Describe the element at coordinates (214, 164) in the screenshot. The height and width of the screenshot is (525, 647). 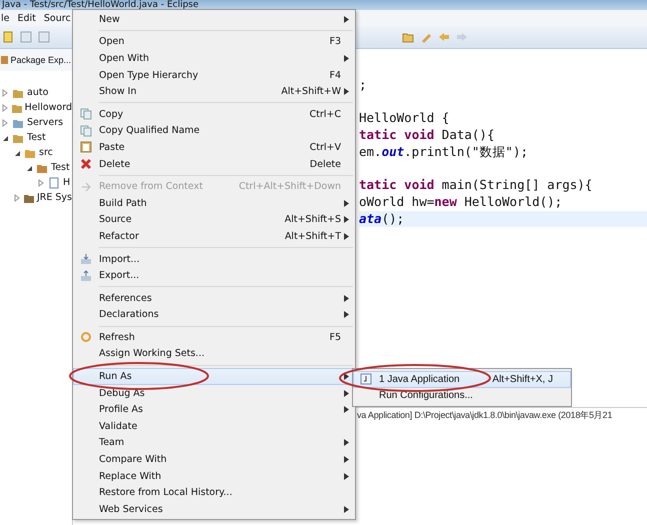
I see `menu-item: Delete Delete` at that location.